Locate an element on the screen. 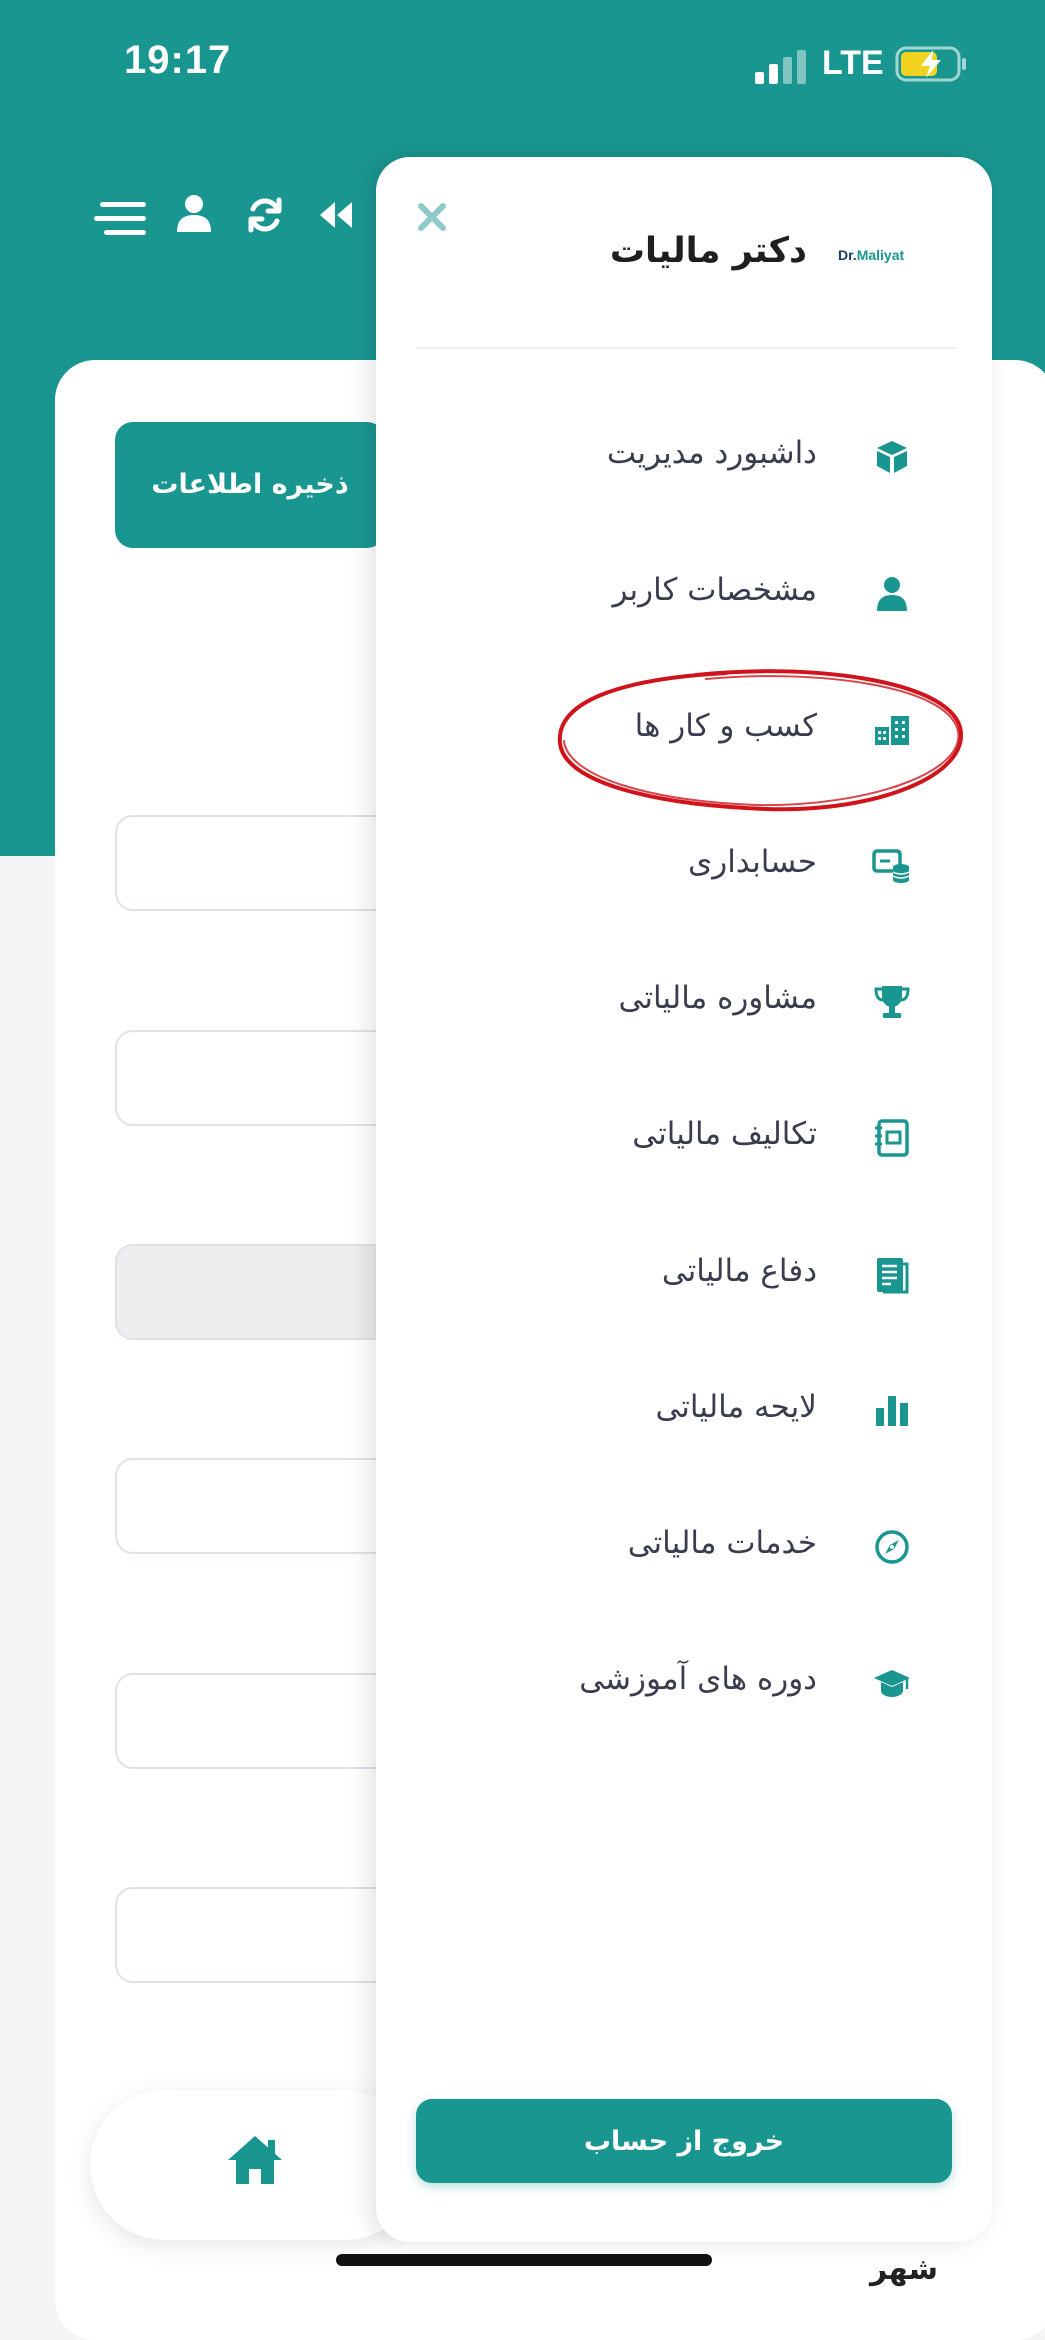 This screenshot has width=1045, height=2340. menu-item-label: لایحه مالیاتی is located at coordinates (736, 1407).